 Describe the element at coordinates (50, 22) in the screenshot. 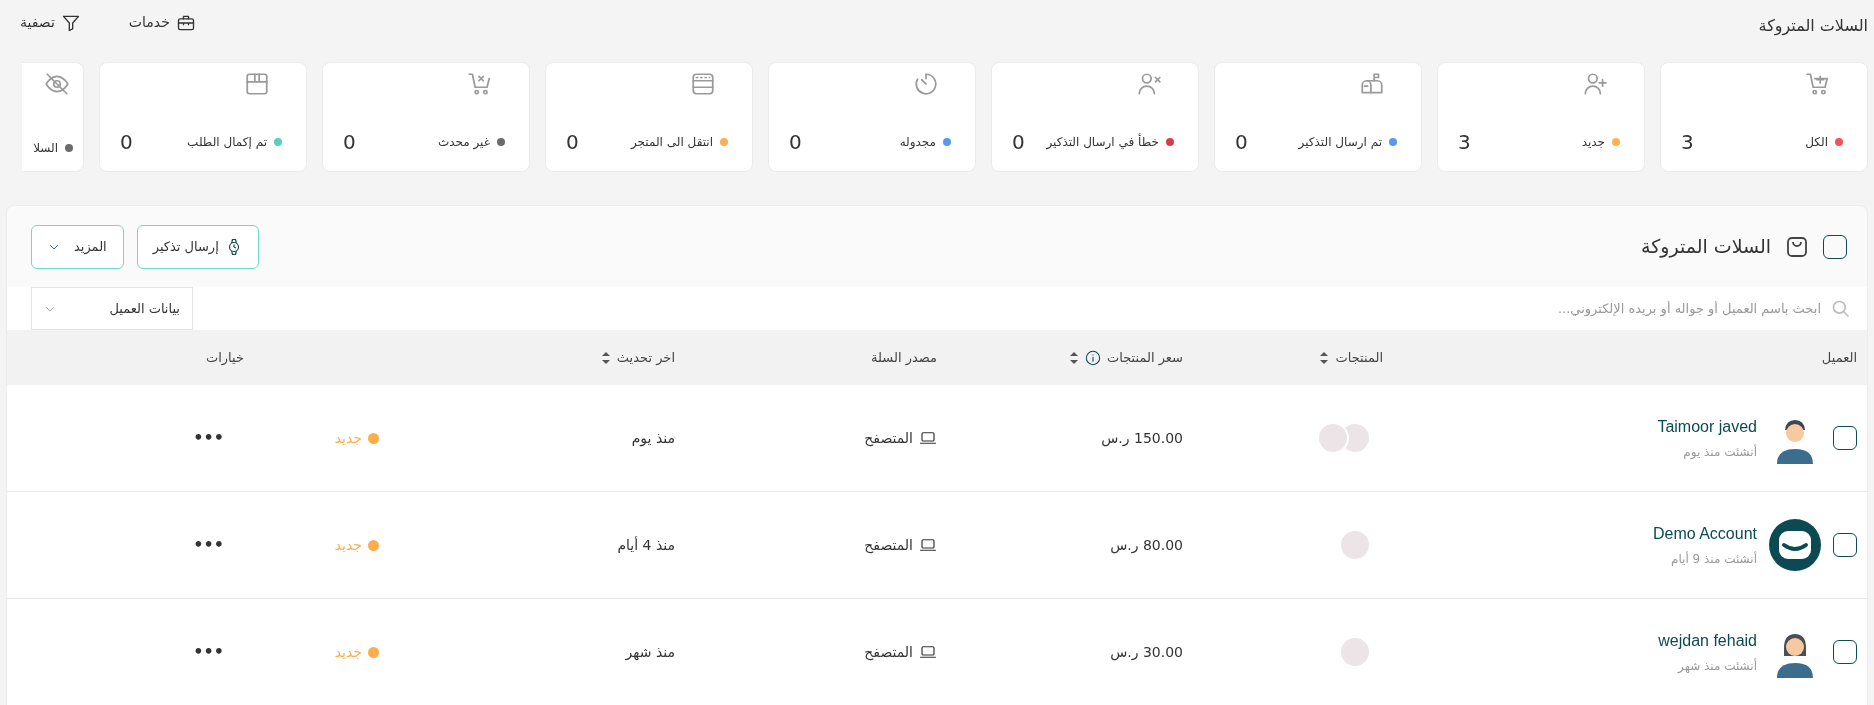

I see `filter-button: تصفية` at that location.